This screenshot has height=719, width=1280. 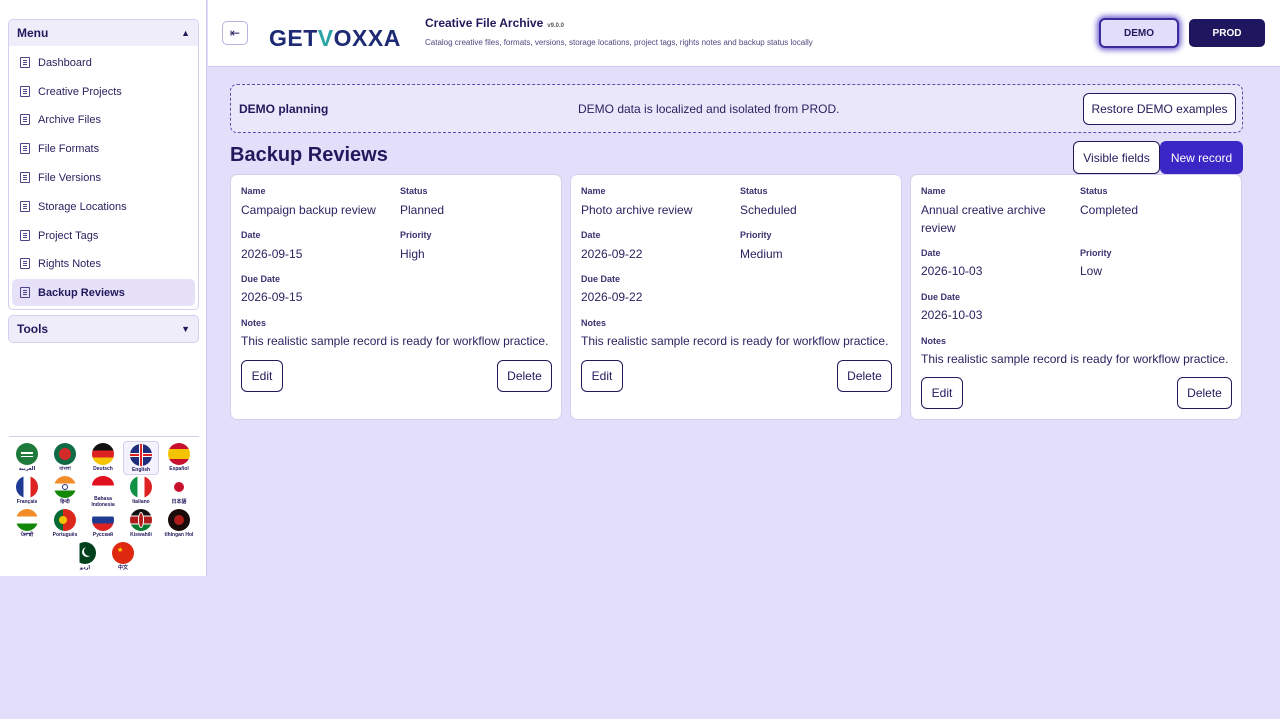 I want to click on language-russian: Русский, so click(x=103, y=524).